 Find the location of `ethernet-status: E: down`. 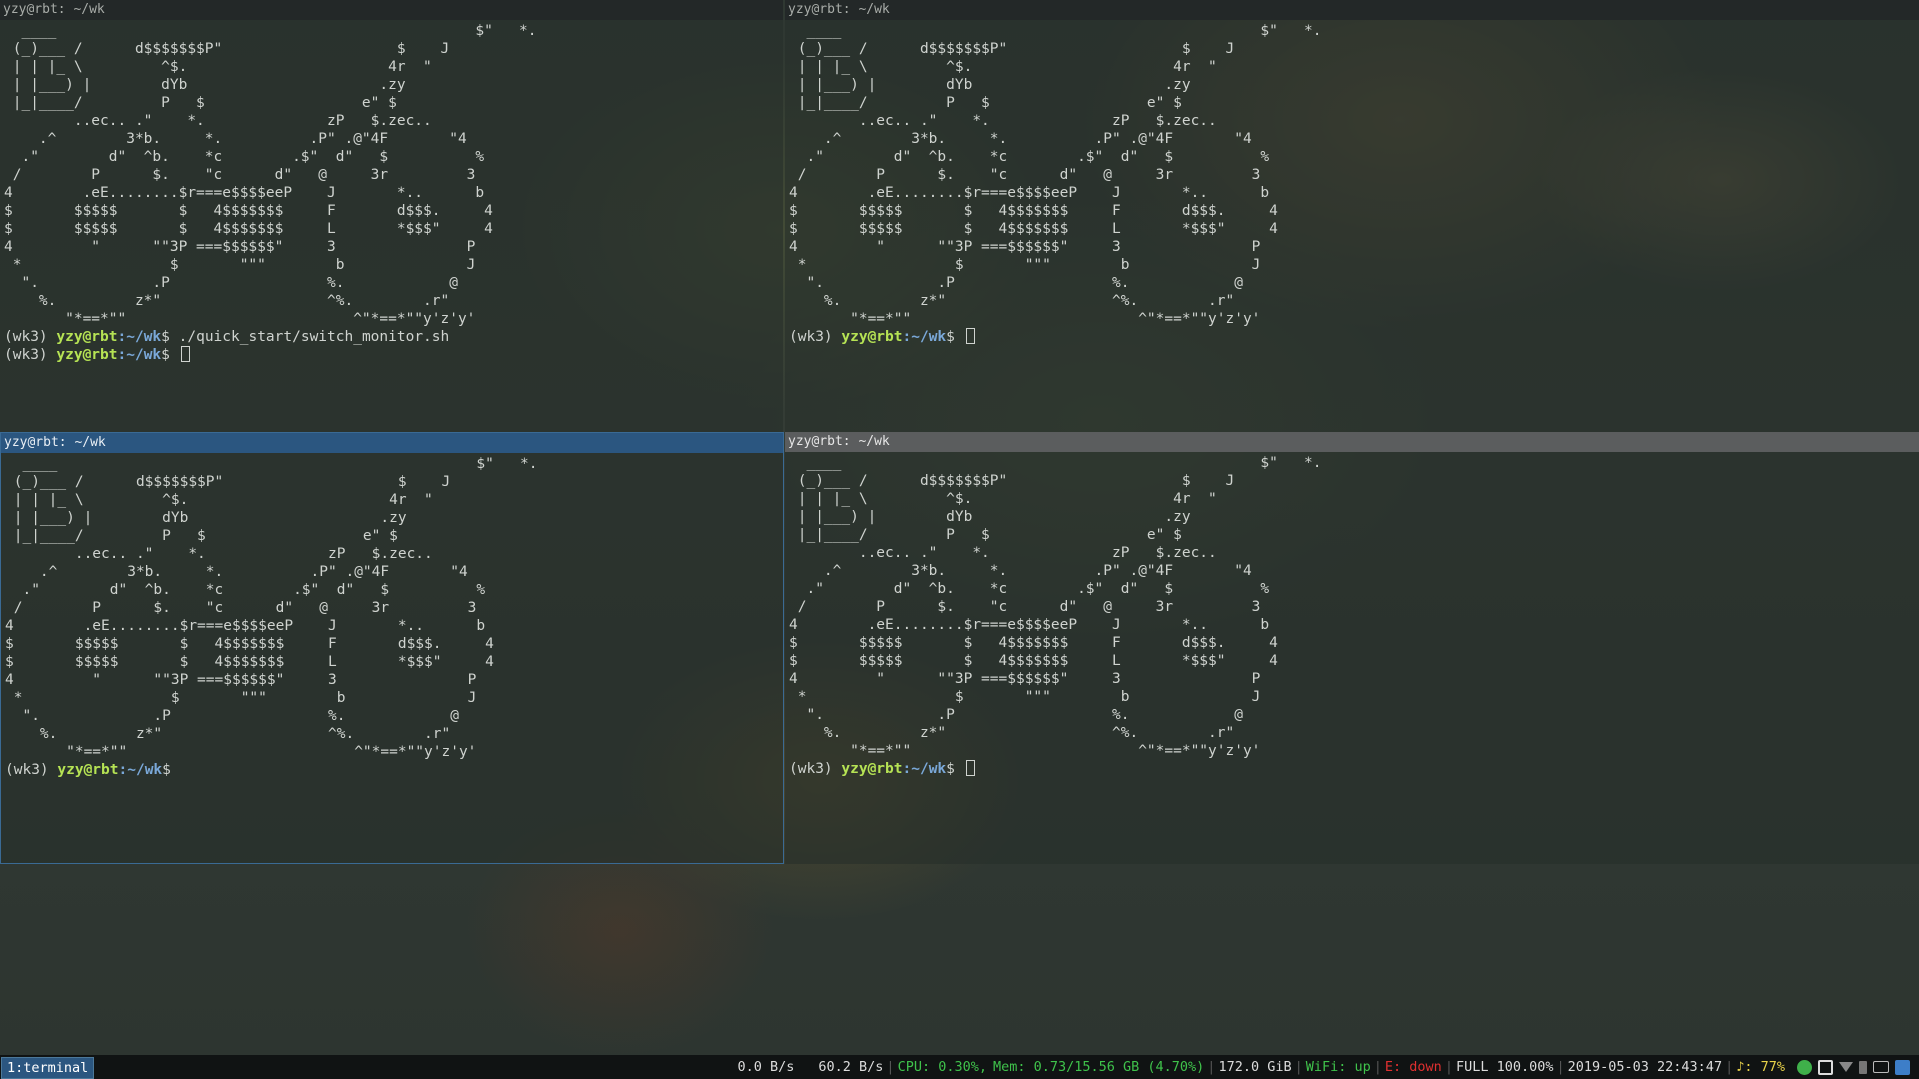

ethernet-status: E: down is located at coordinates (1413, 1067).